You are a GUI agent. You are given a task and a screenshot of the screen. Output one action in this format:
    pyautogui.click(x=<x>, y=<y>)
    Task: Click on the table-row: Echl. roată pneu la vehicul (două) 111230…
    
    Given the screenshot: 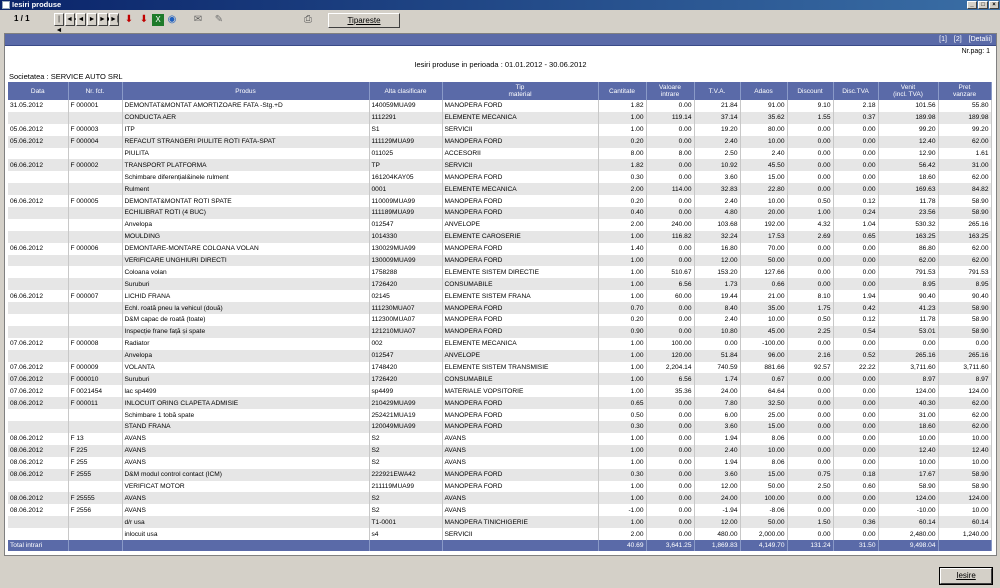 What is the action you would take?
    pyautogui.click(x=500, y=308)
    